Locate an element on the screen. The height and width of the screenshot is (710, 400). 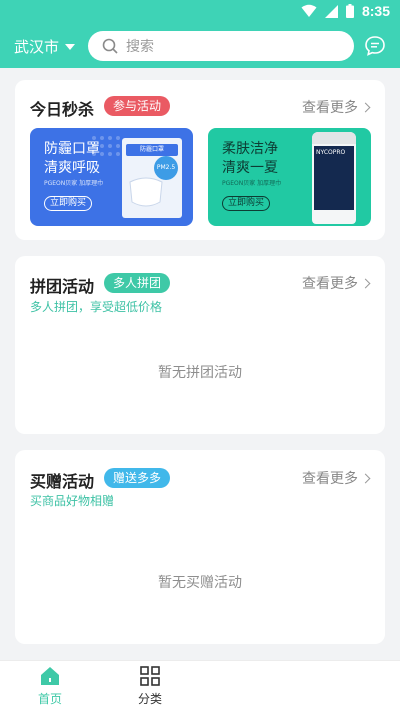
group-buy-tag: 多人拼团 is located at coordinates (137, 283).